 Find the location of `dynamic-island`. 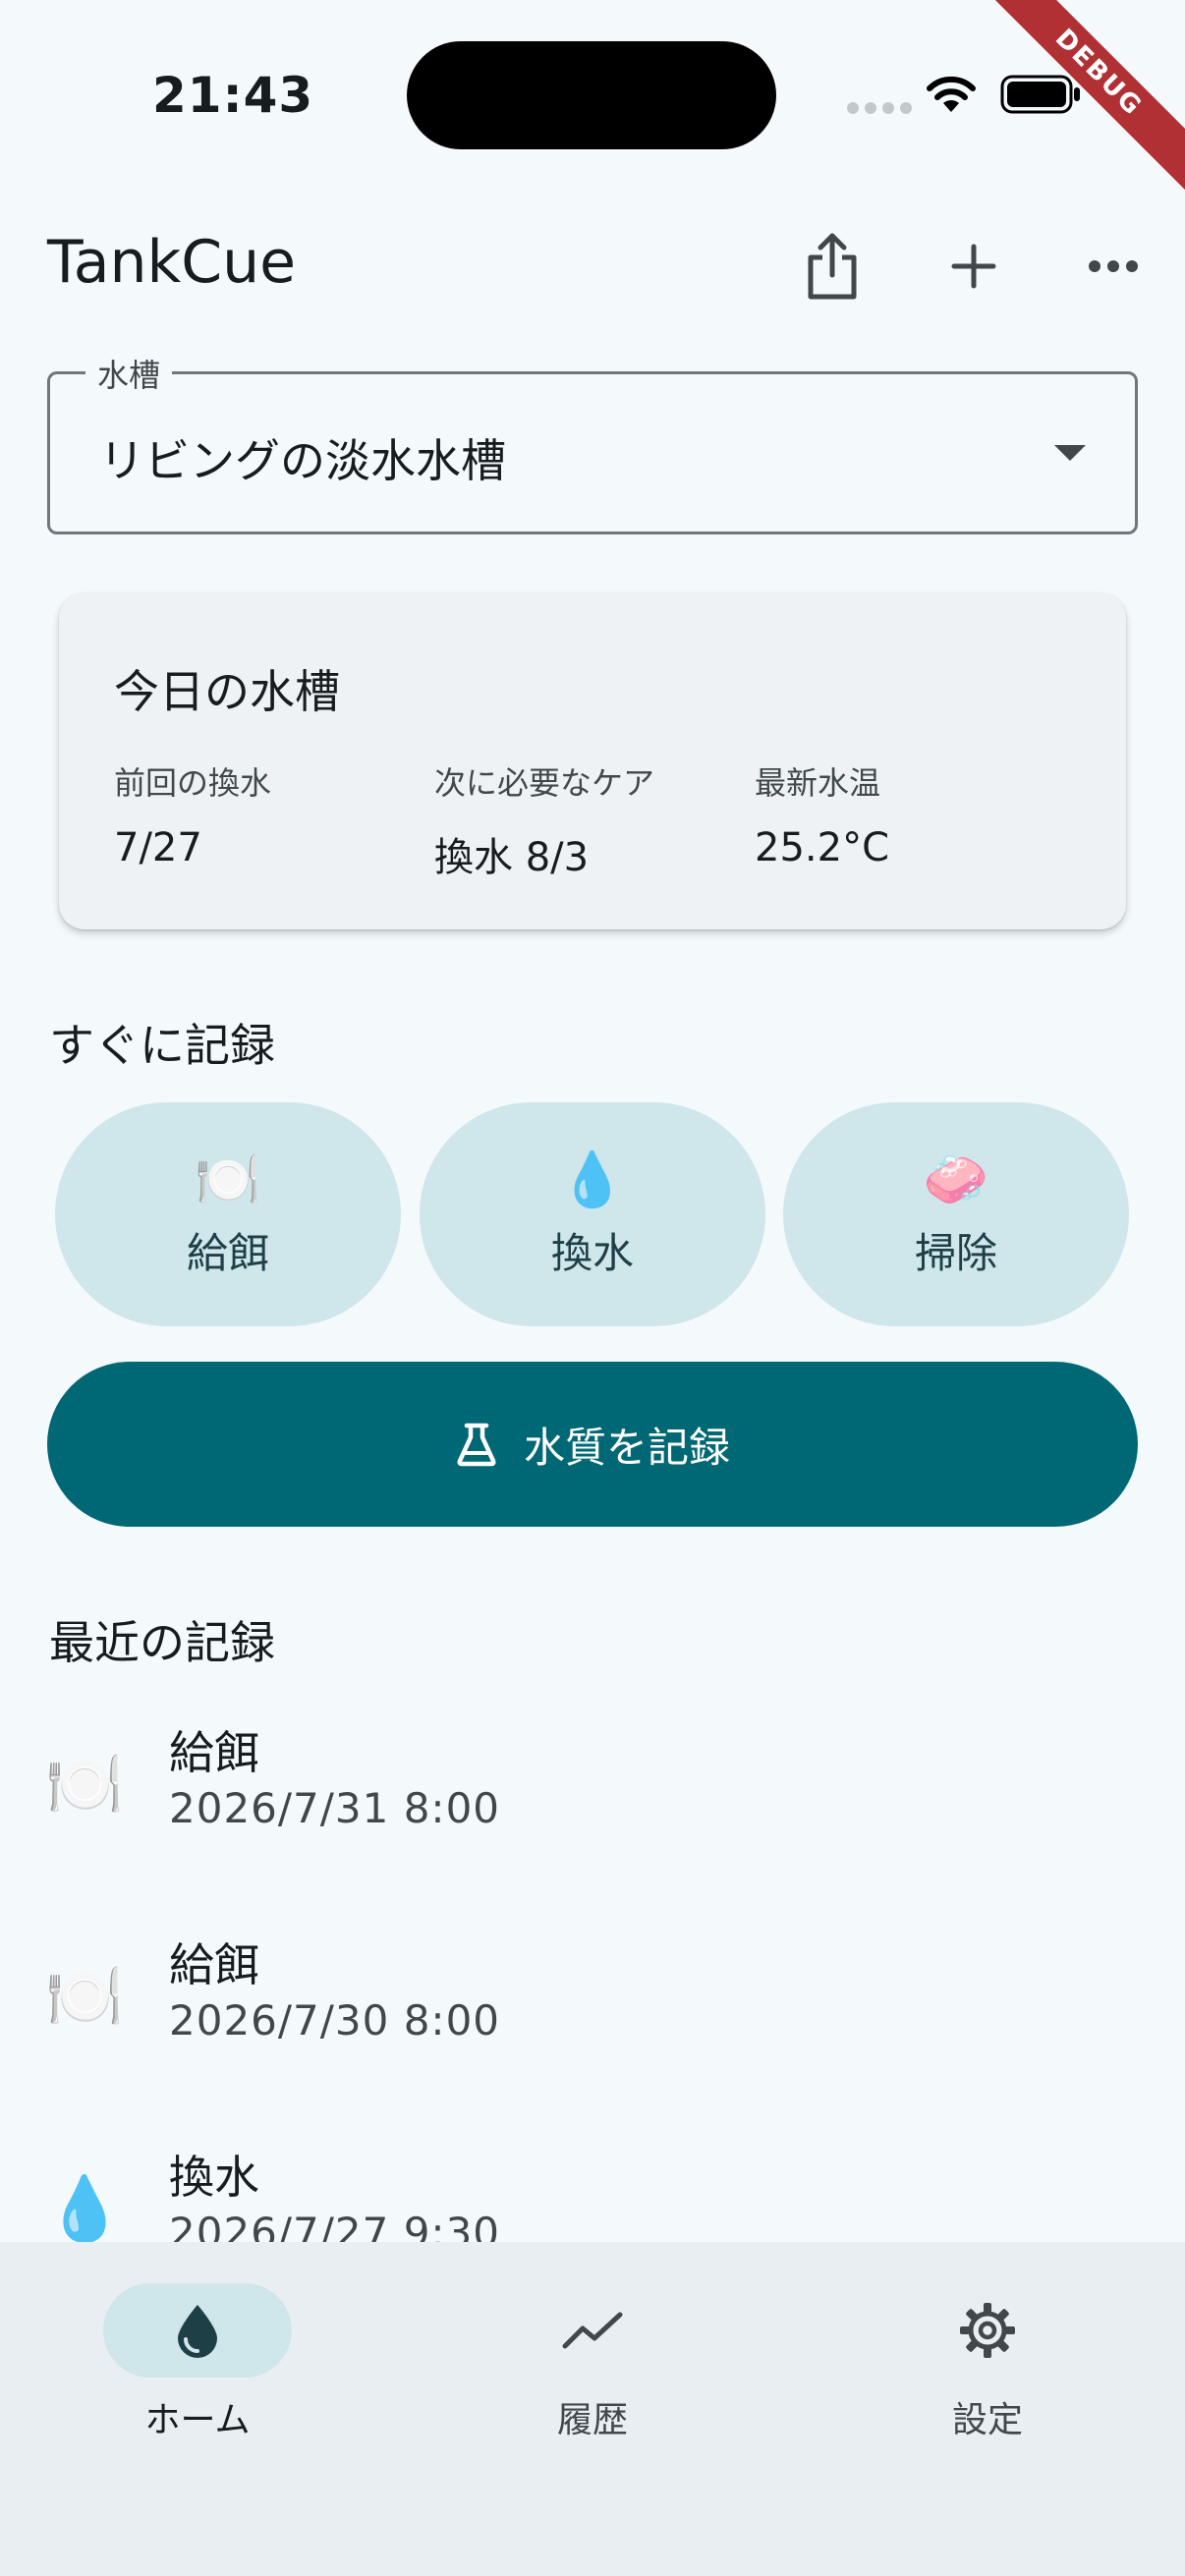

dynamic-island is located at coordinates (592, 95).